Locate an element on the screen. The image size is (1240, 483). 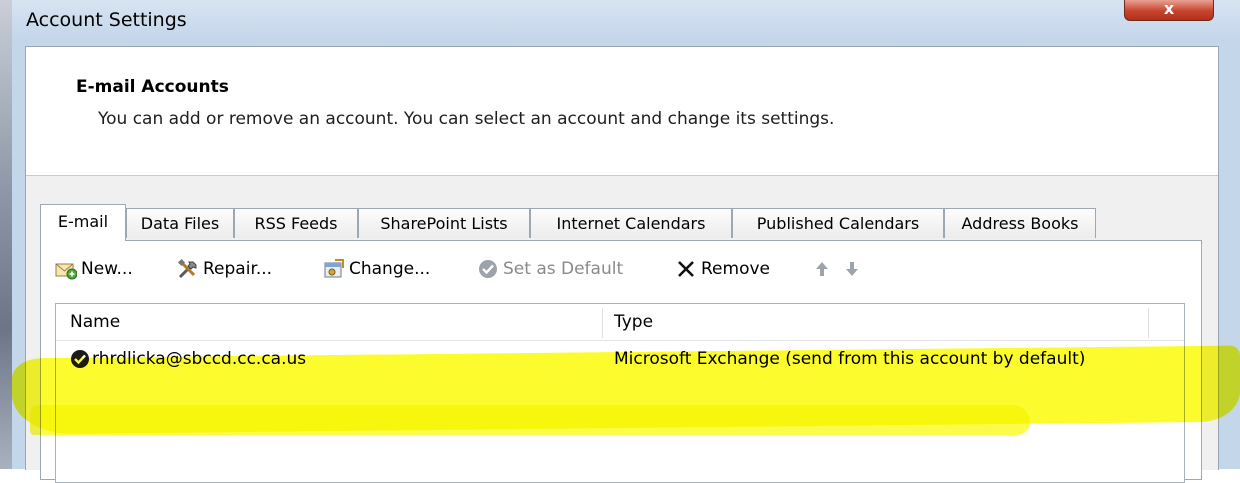
arrow-up-icon is located at coordinates (822, 269).